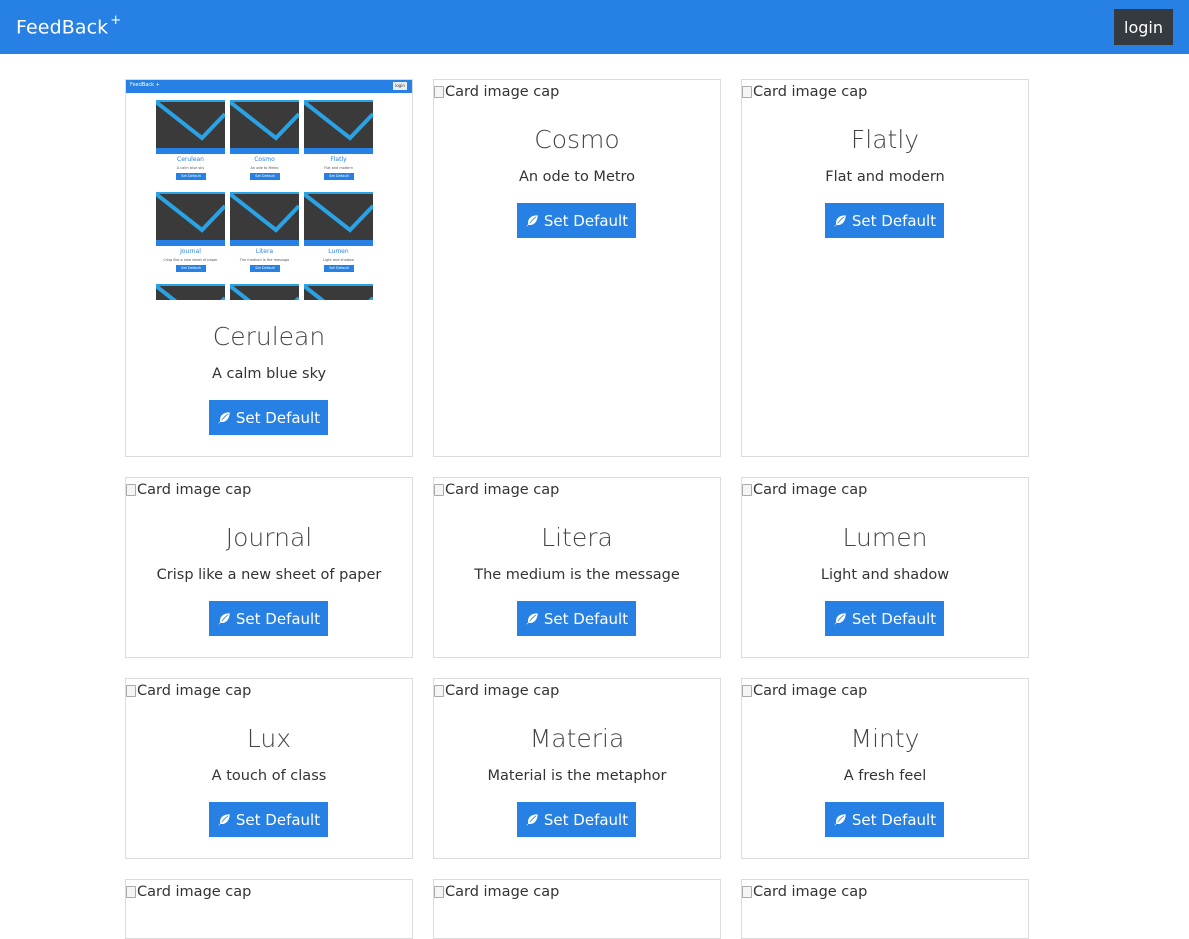 The width and height of the screenshot is (1189, 939). Describe the element at coordinates (264, 260) in the screenshot. I see `preview-card-text: The medium is the message` at that location.